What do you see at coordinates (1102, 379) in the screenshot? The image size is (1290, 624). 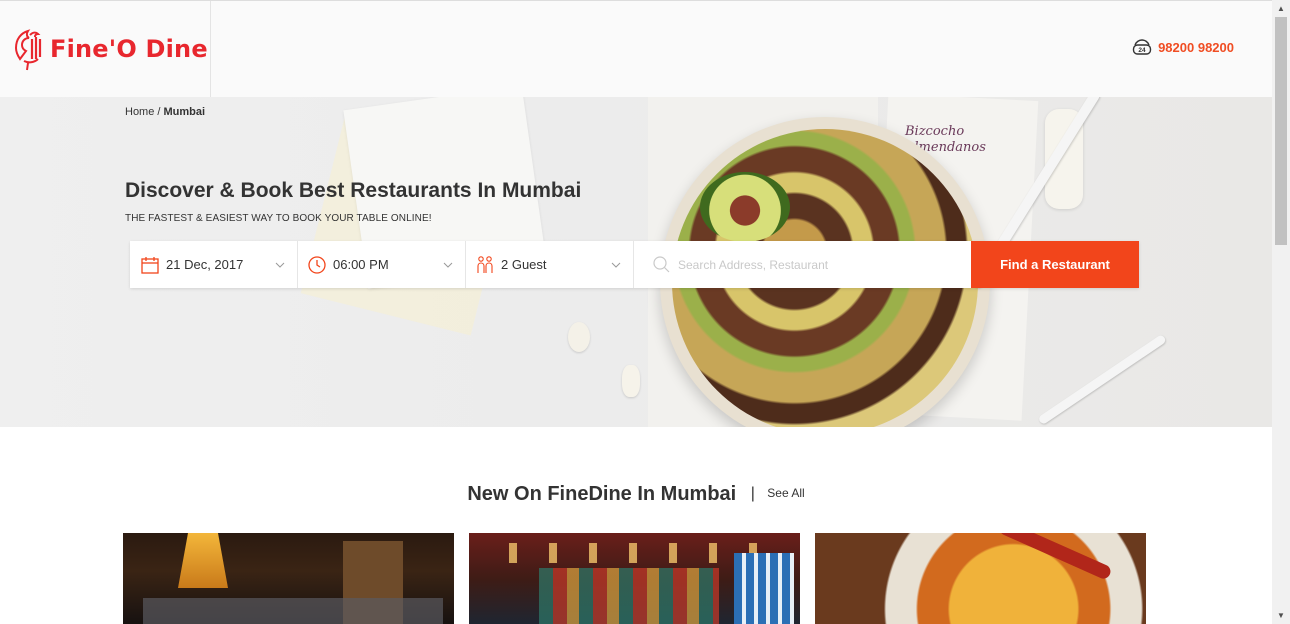 I see `hero-pen` at bounding box center [1102, 379].